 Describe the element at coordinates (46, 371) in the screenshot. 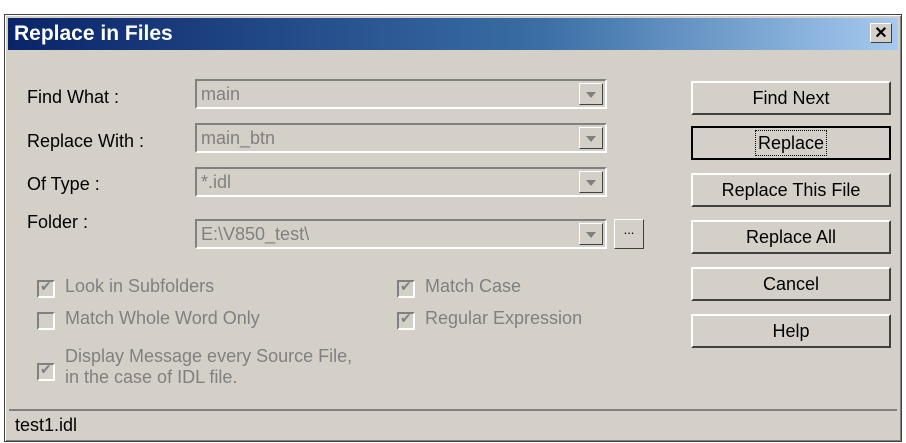

I see `display-message-checkbox` at that location.